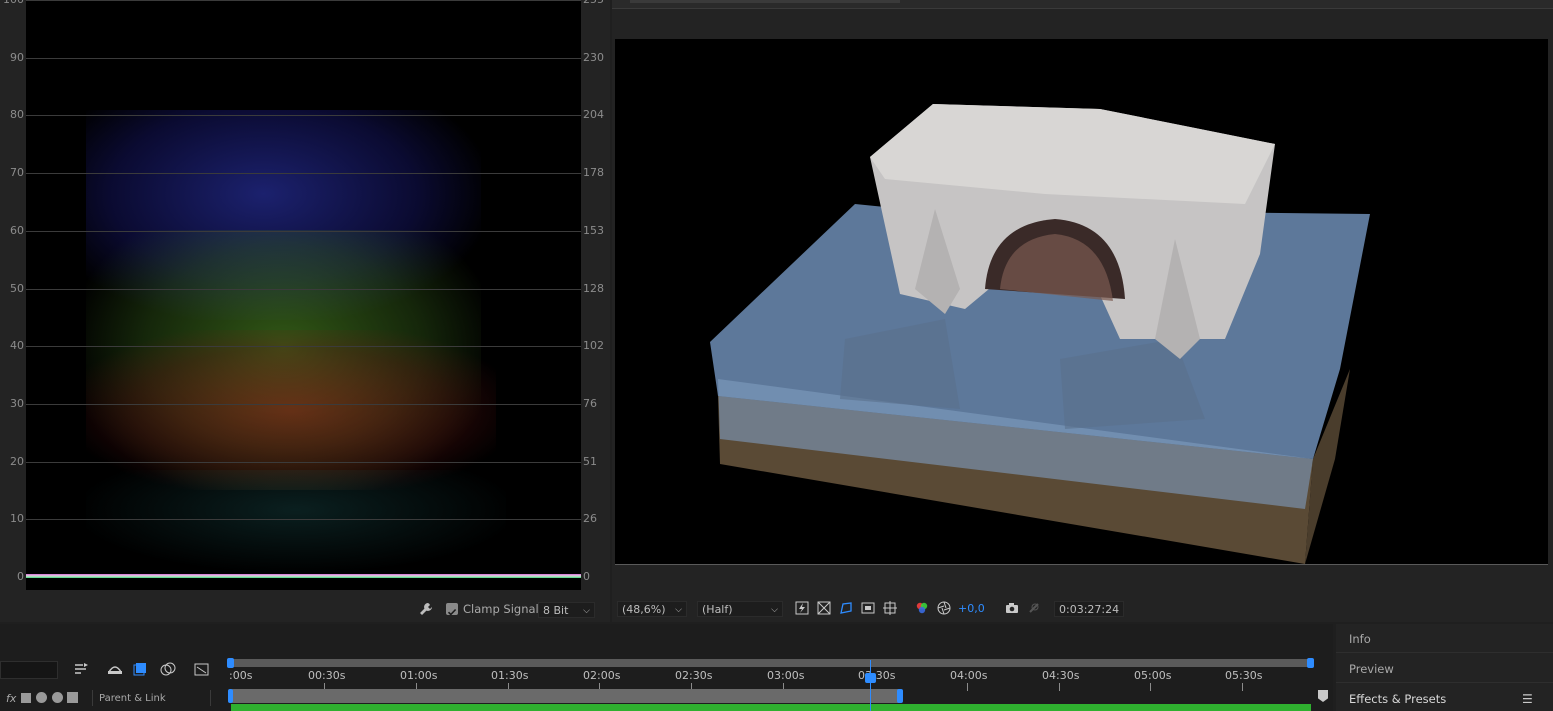 The height and width of the screenshot is (711, 1553). I want to click on scope-tick-right: 204, so click(593, 114).